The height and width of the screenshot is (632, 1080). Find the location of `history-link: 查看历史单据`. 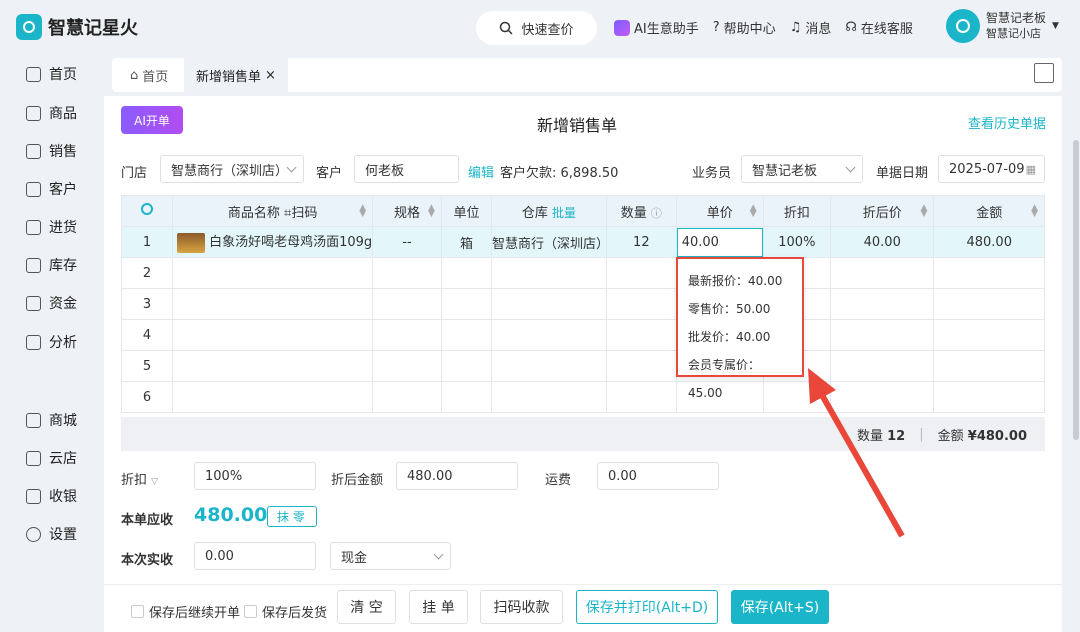

history-link: 查看历史单据 is located at coordinates (1007, 122).